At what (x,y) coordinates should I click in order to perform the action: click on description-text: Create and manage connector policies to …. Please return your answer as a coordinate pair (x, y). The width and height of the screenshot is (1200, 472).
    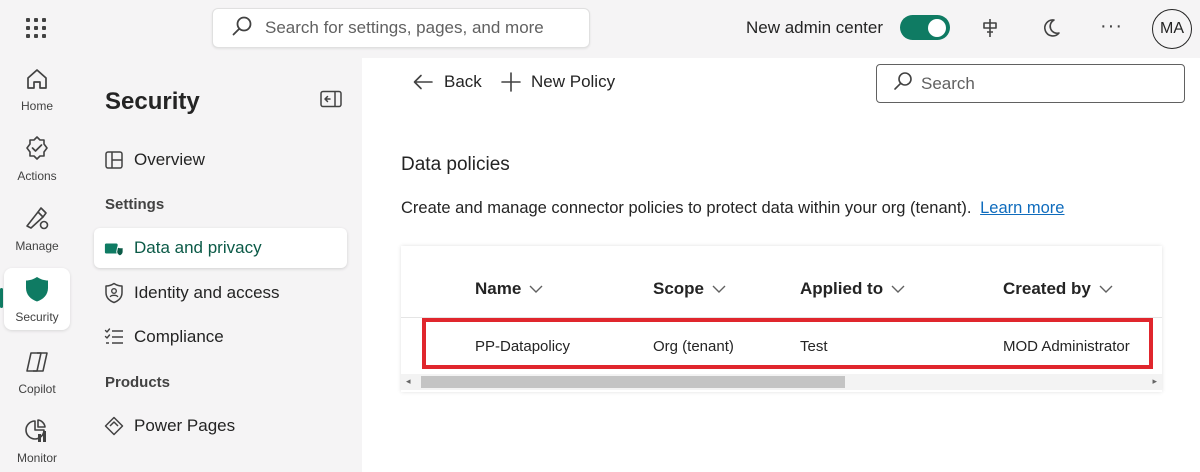
    Looking at the image, I should click on (686, 208).